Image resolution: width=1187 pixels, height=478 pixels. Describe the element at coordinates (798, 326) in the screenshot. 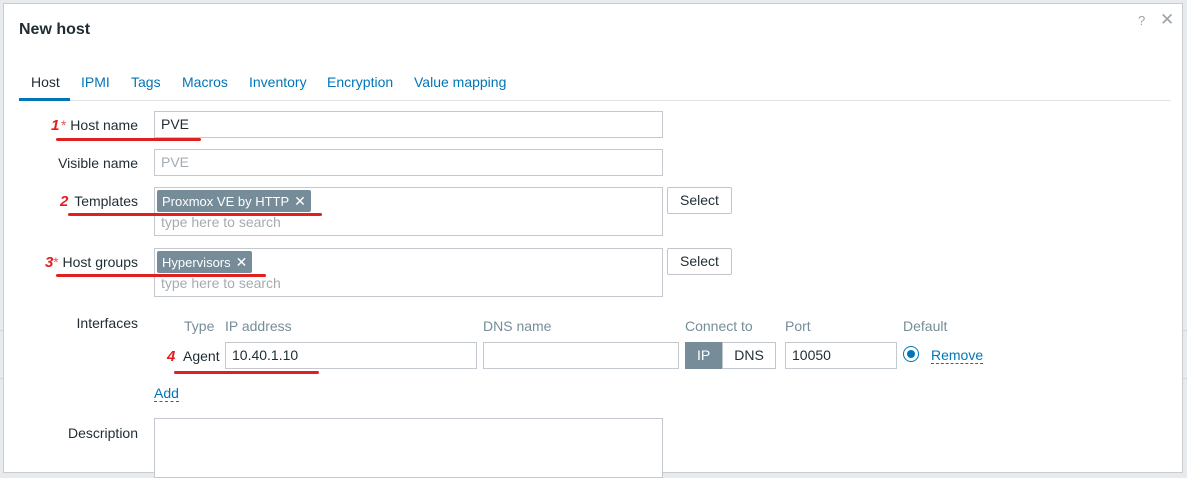

I see `interface-port-header: Port` at that location.